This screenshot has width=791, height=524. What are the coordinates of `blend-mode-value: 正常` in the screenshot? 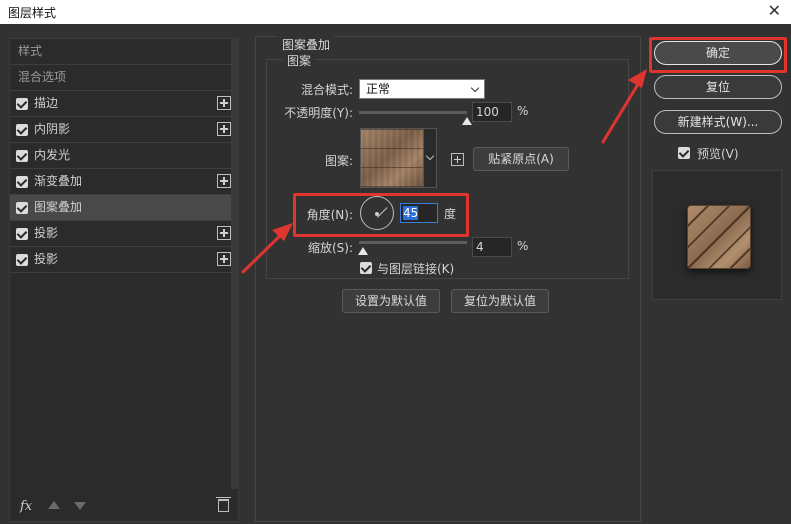 It's located at (378, 89).